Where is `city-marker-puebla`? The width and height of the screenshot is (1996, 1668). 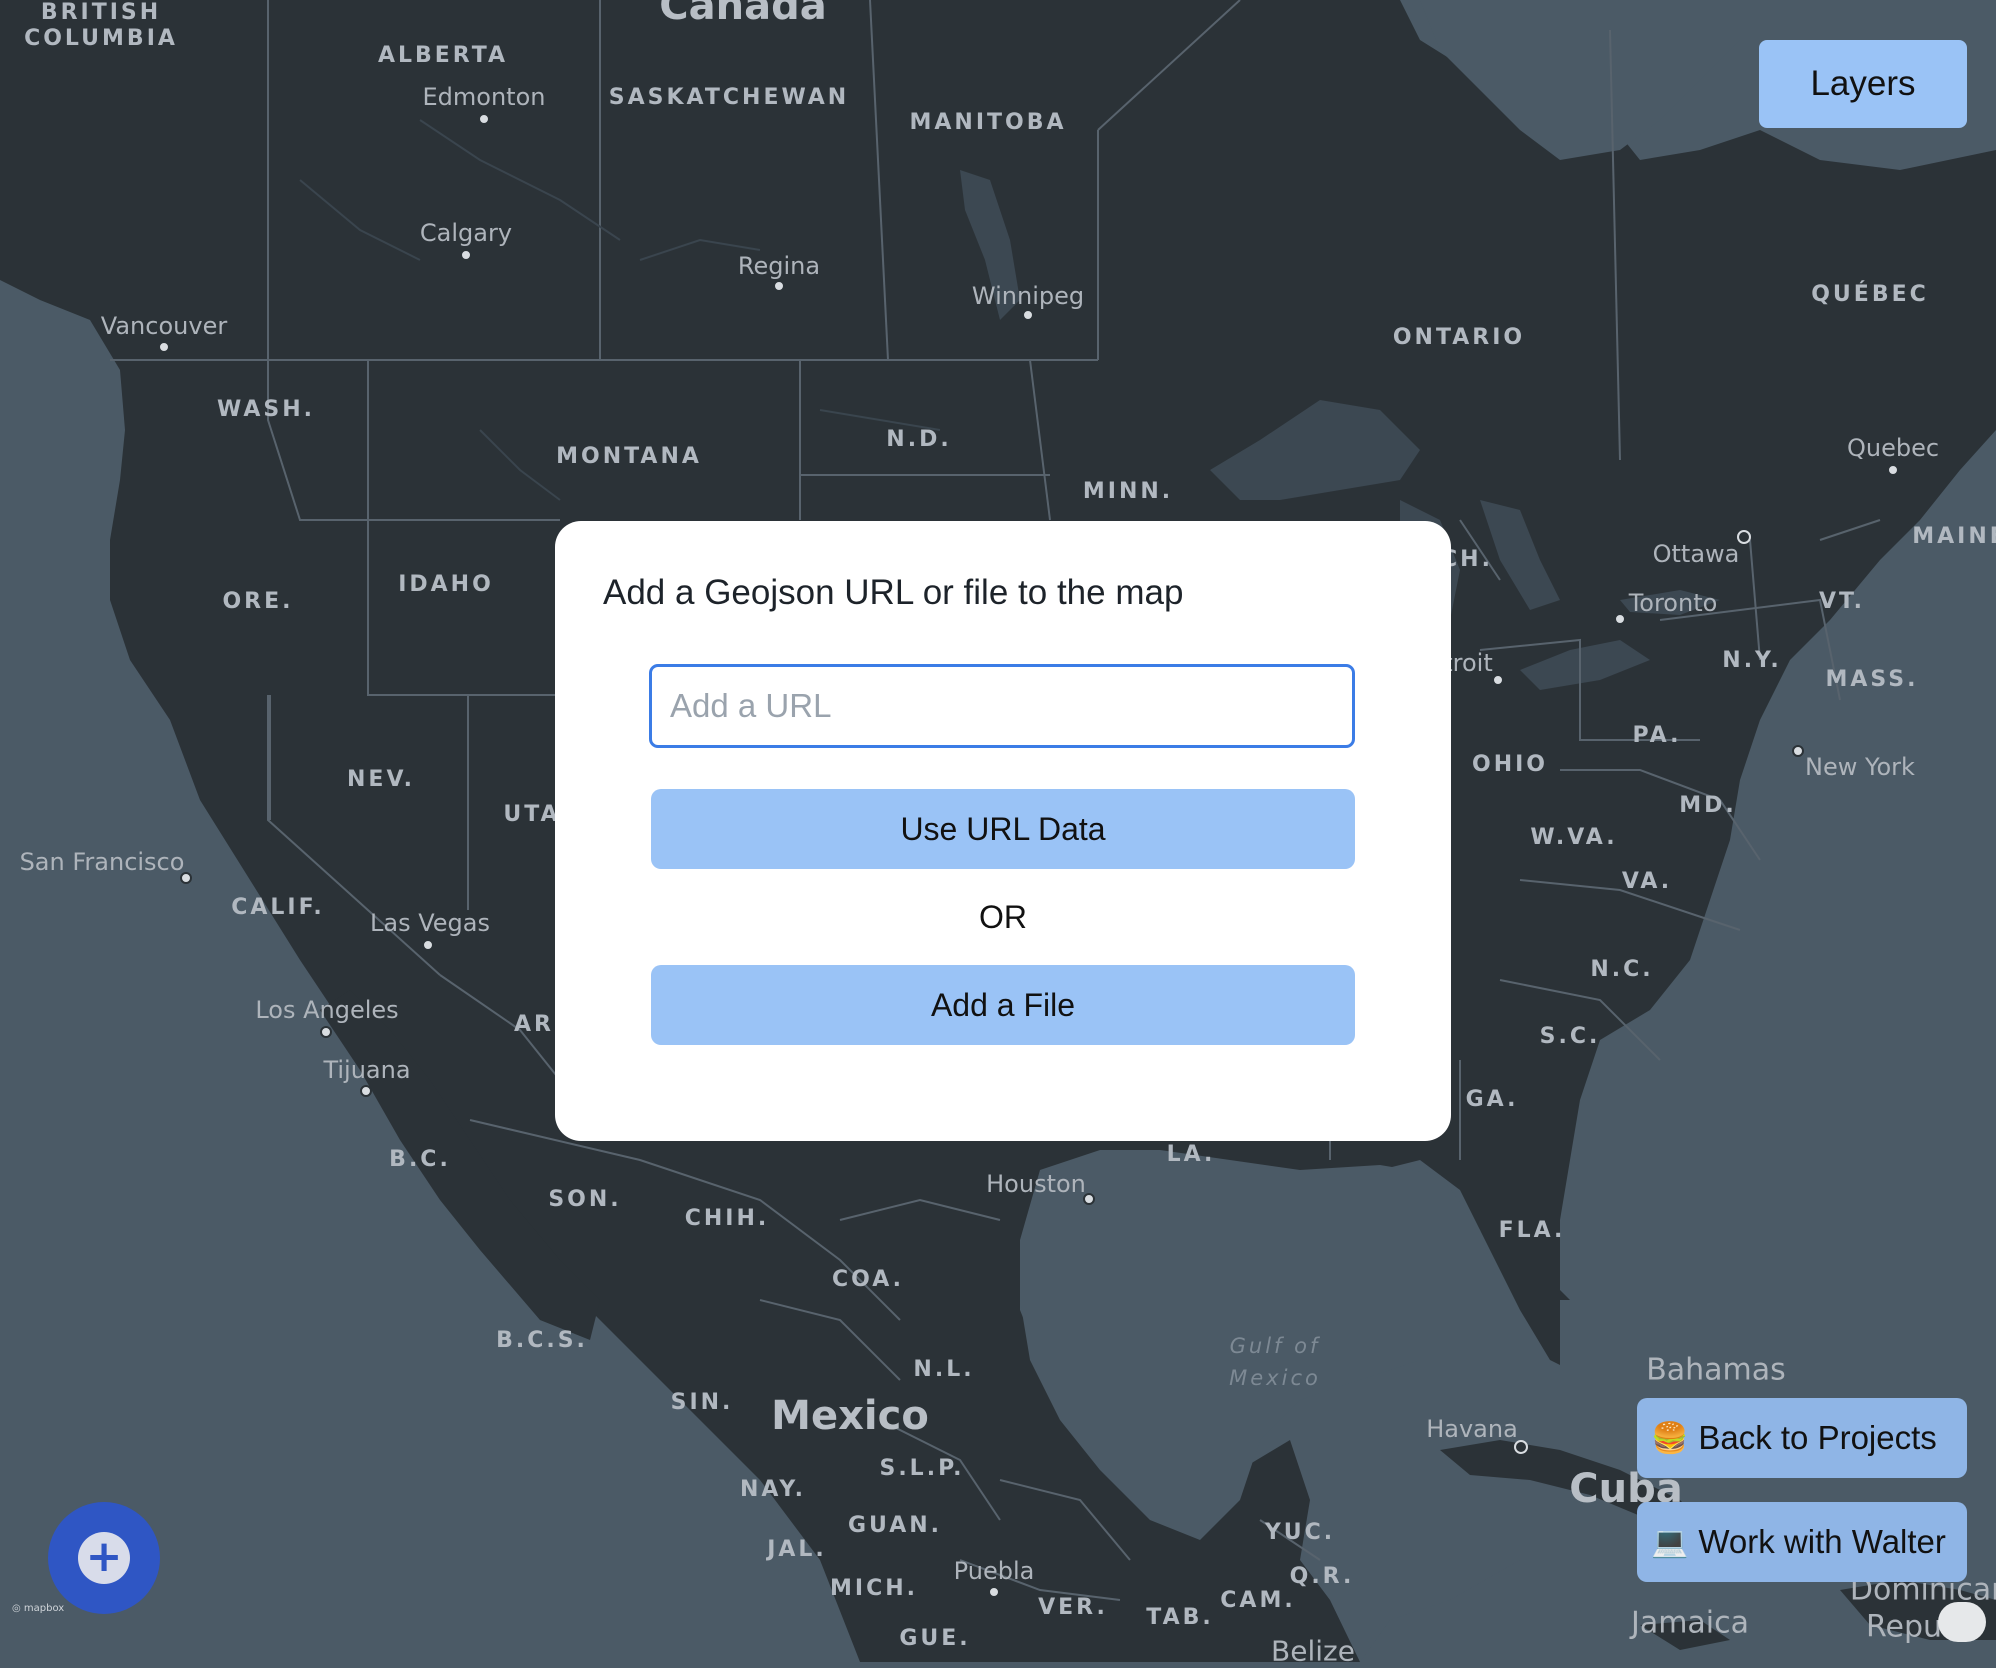
city-marker-puebla is located at coordinates (994, 1592).